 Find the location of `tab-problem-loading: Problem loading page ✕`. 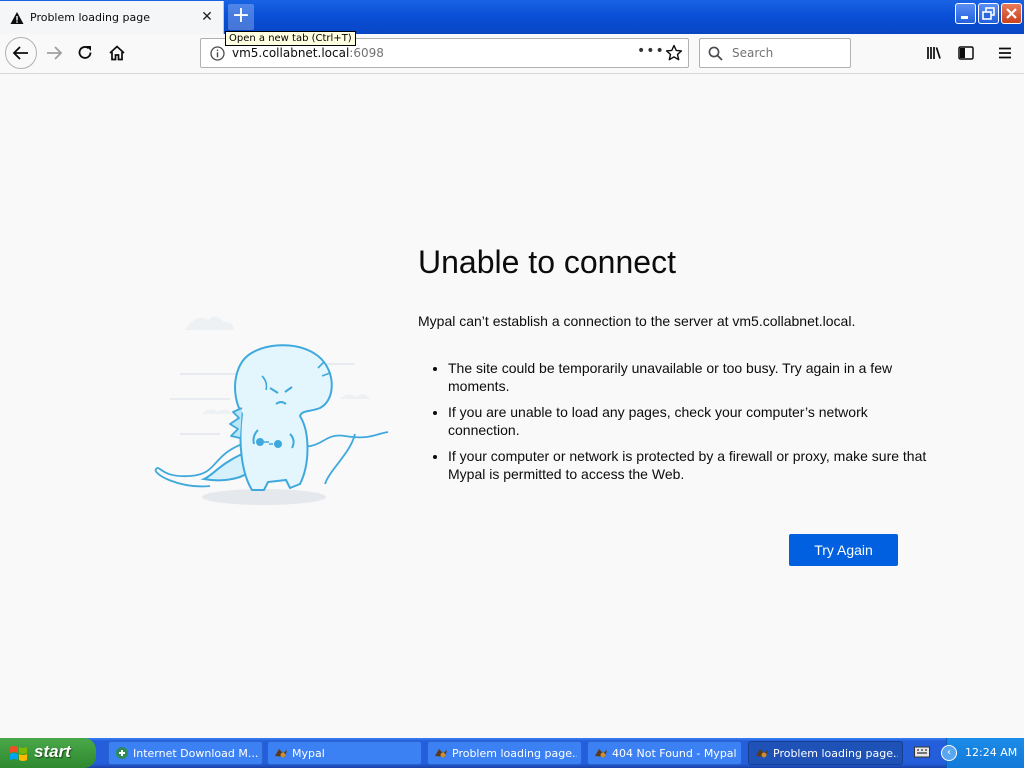

tab-problem-loading: Problem loading page ✕ is located at coordinates (112, 17).